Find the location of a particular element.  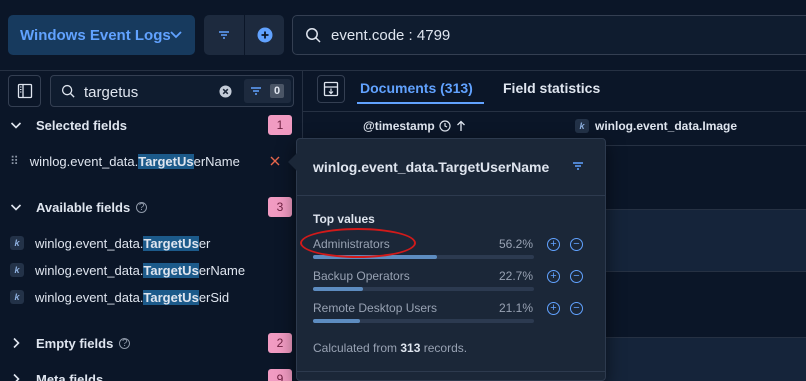

dataview-picker-button: Windows Event Logs is located at coordinates (101, 35).